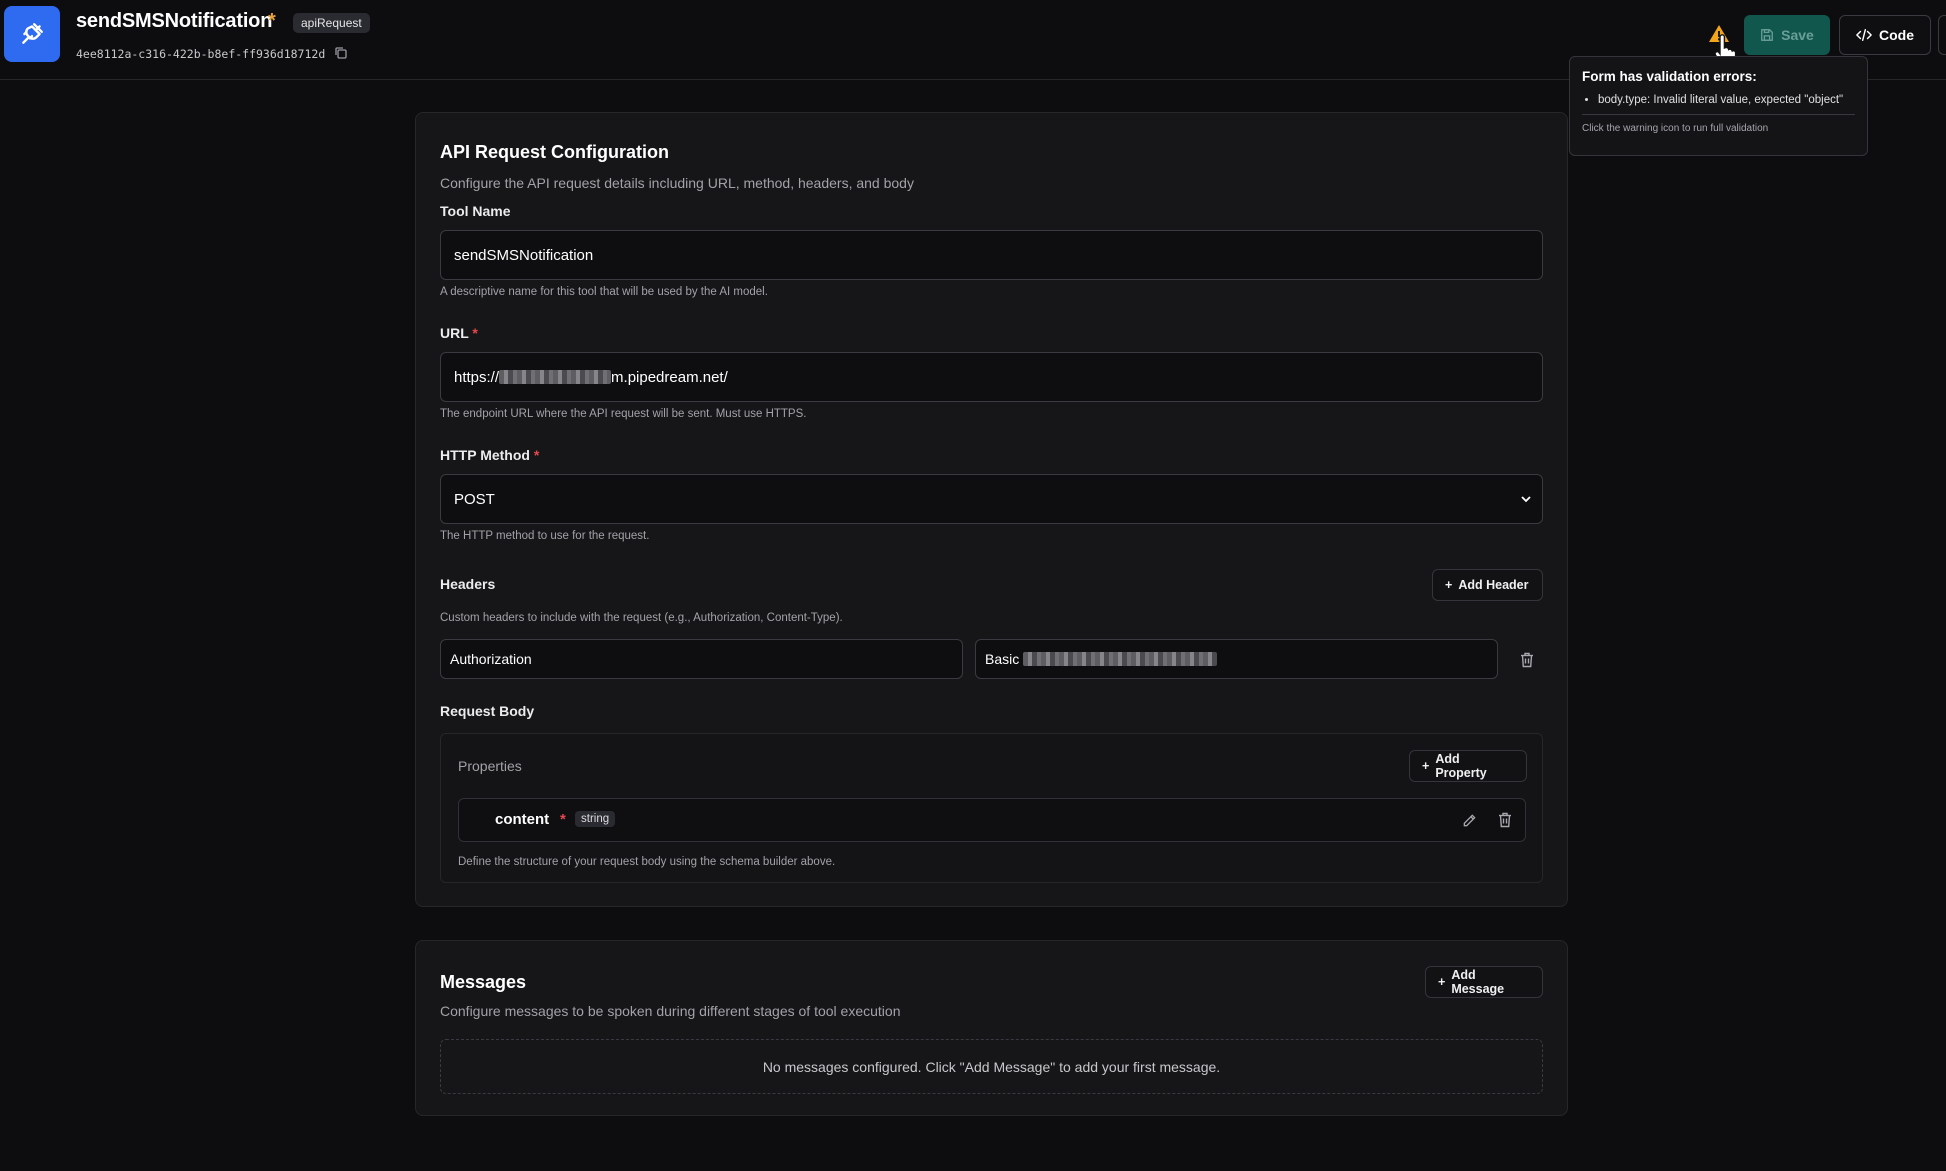 The width and height of the screenshot is (1946, 1171). What do you see at coordinates (669, 377) in the screenshot?
I see `url-value-suffix: m.pipedream.net/` at bounding box center [669, 377].